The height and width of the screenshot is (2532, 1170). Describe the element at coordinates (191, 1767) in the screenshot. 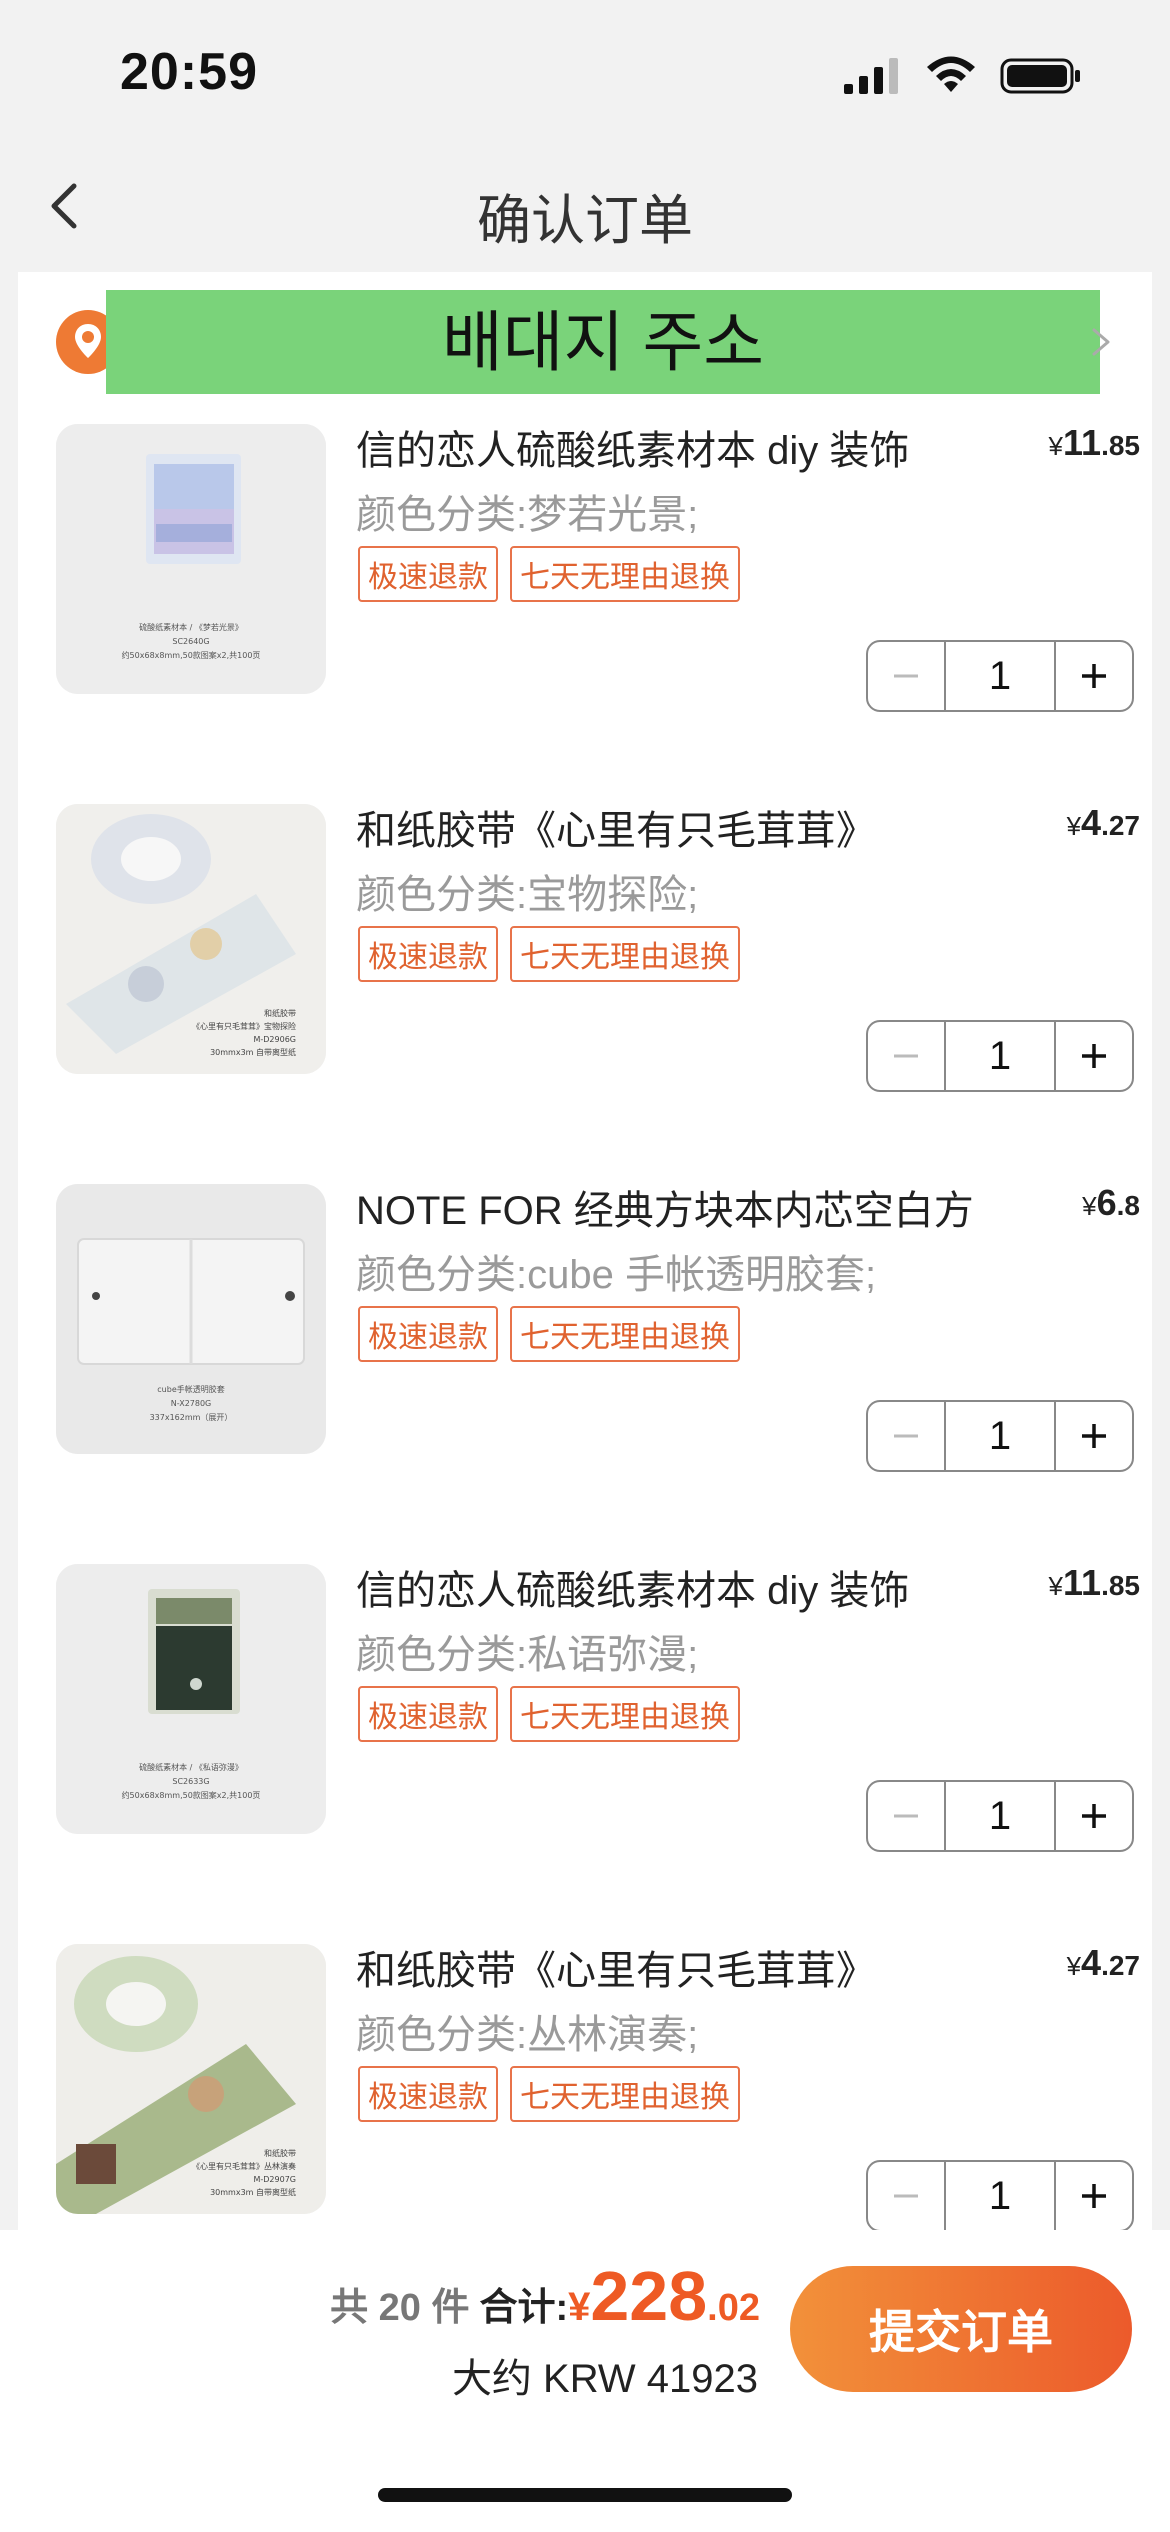

I see `caption-line: 硫酸纸素材本 / 《私语弥漫》` at that location.